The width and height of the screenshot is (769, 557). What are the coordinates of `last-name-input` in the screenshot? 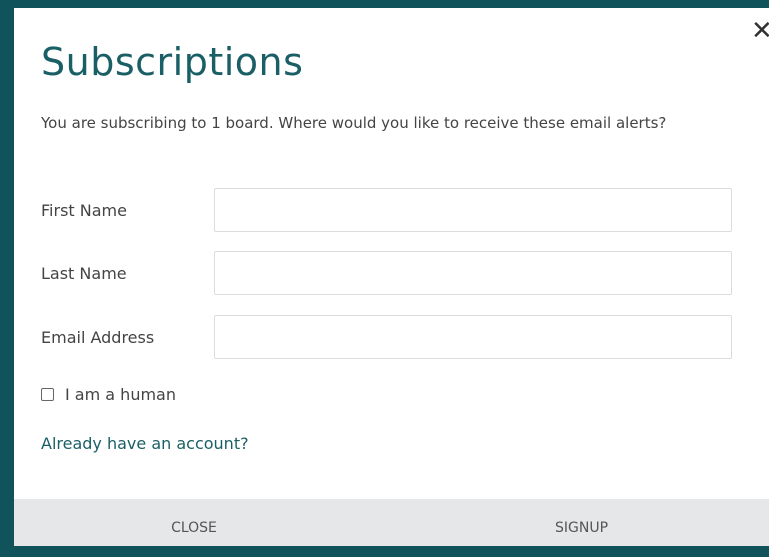 It's located at (473, 273).